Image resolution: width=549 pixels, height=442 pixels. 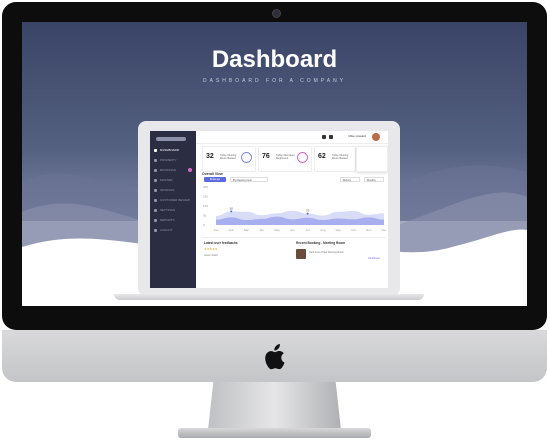 I want to click on laptop-base, so click(x=269, y=297).